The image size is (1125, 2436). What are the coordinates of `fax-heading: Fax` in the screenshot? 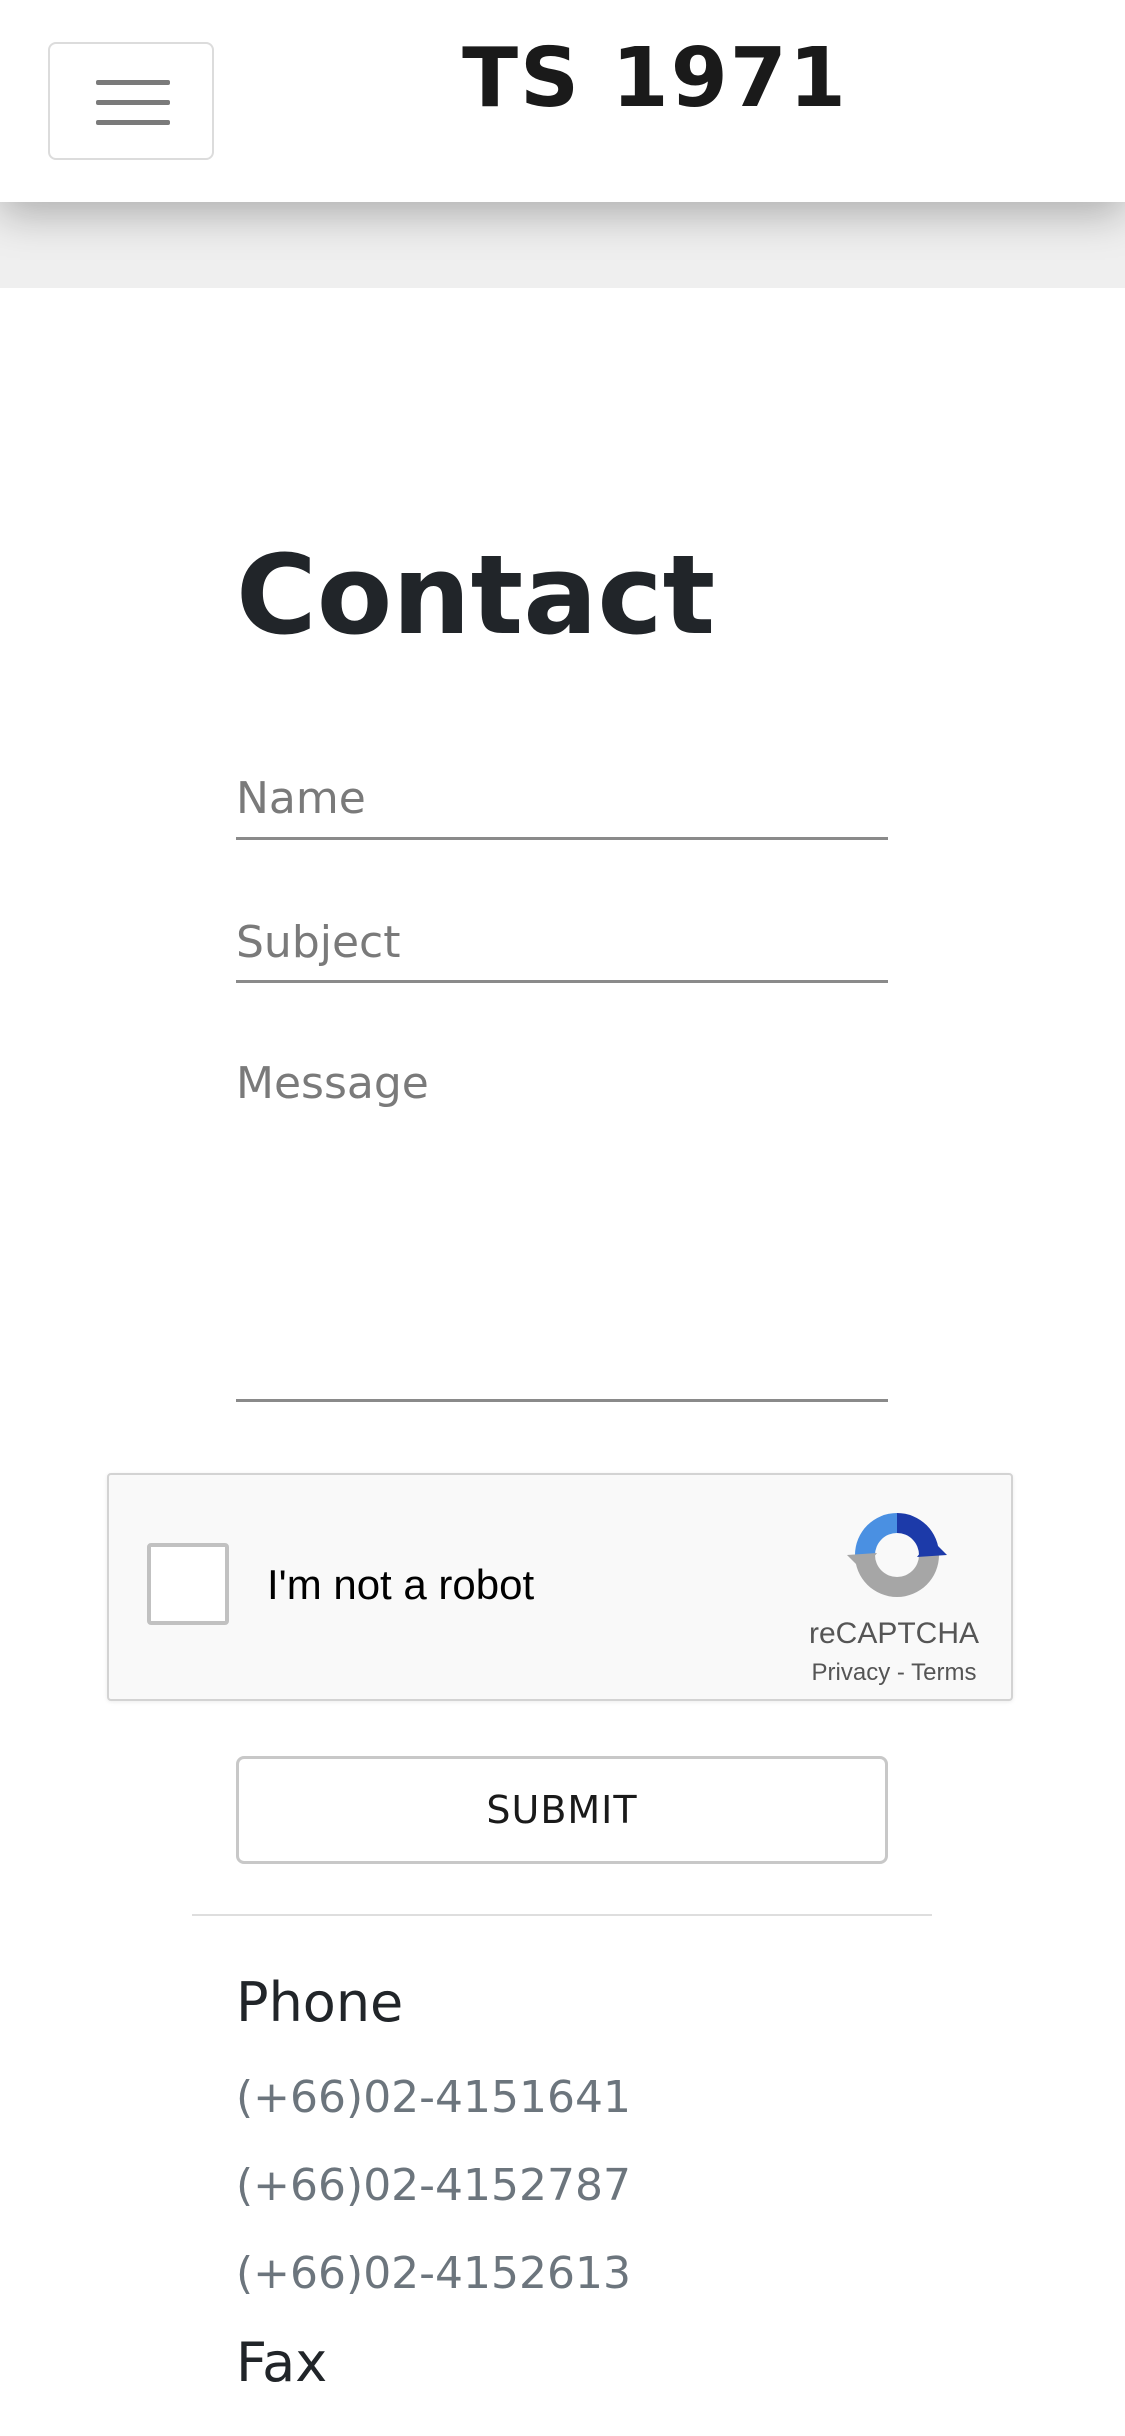 It's located at (282, 2362).